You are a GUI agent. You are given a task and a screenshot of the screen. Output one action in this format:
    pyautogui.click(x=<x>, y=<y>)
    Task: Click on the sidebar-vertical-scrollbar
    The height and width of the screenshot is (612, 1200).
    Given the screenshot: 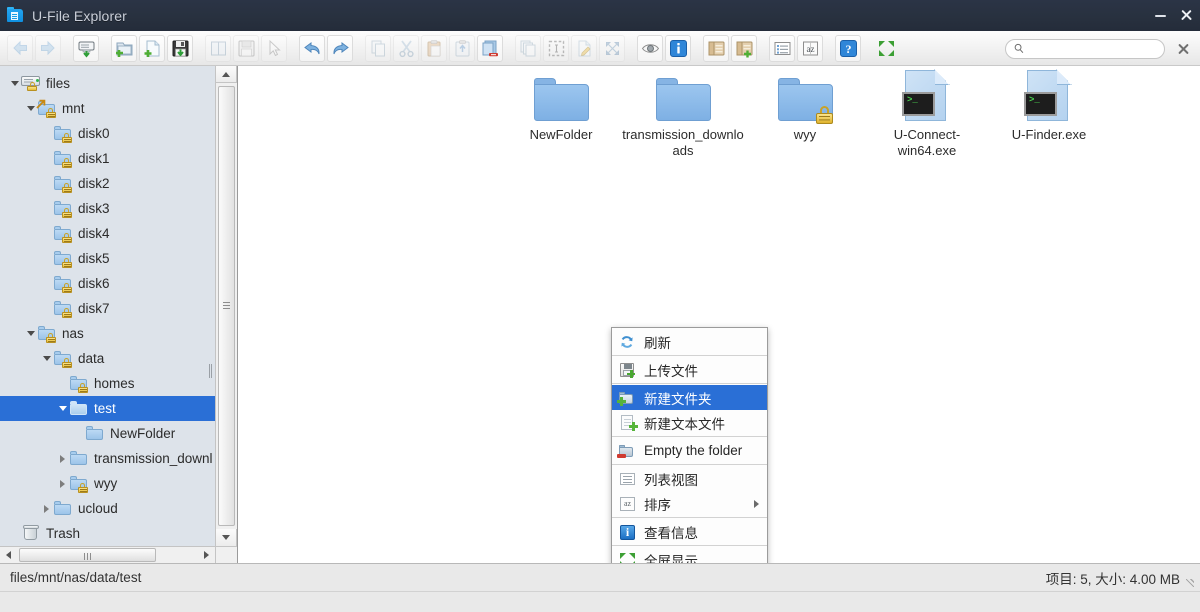 What is the action you would take?
    pyautogui.click(x=226, y=306)
    